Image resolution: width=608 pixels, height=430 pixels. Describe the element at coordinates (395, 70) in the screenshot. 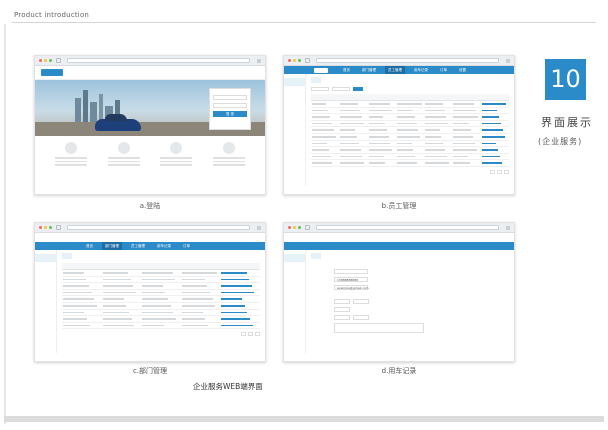

I see `nav-item-active: 员工管理` at that location.